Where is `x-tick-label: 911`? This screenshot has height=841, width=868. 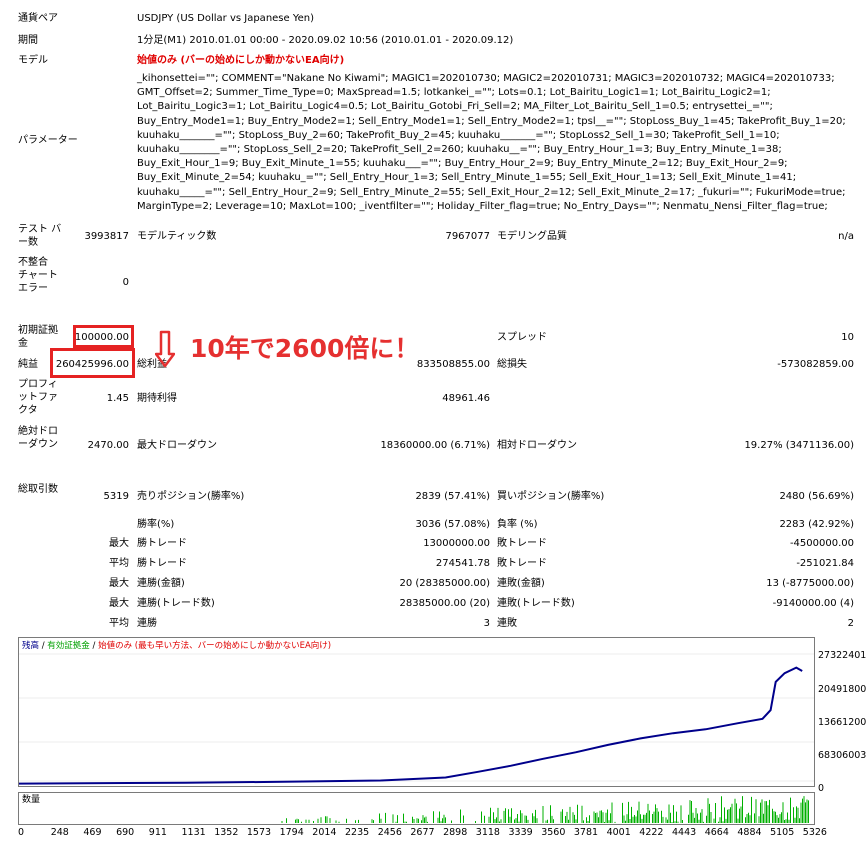
x-tick-label: 911 is located at coordinates (157, 832).